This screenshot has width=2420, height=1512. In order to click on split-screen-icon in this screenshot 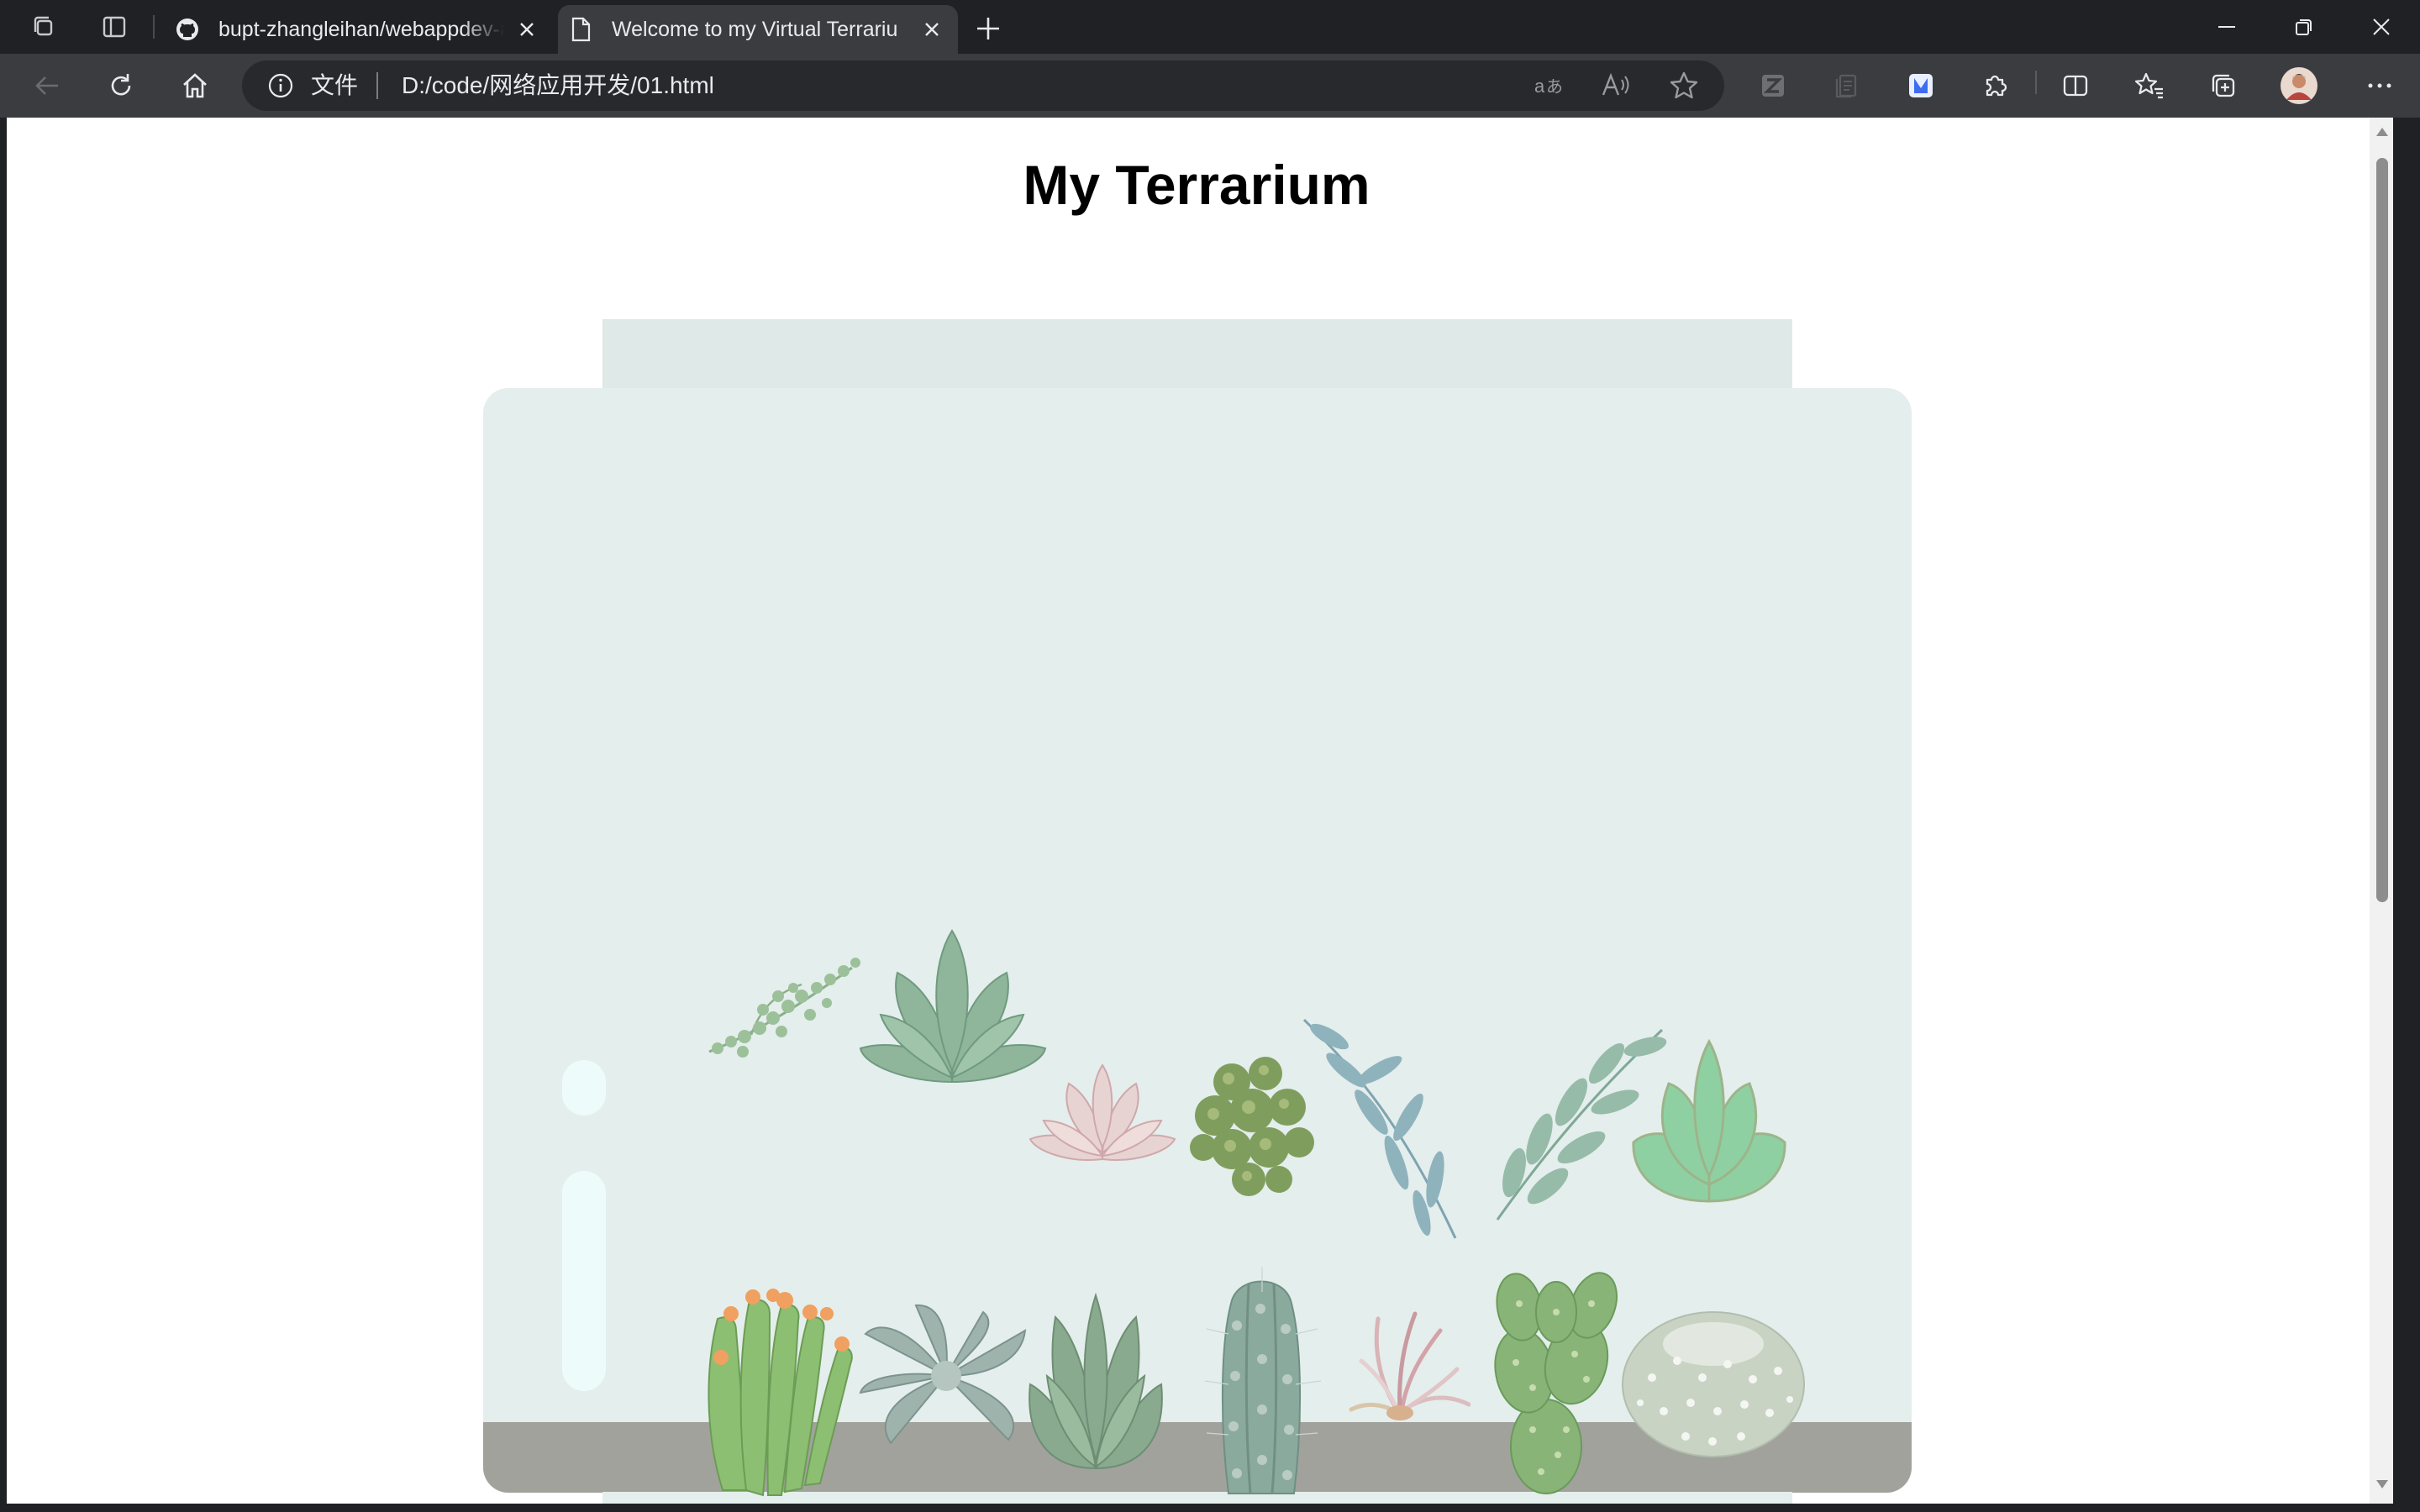, I will do `click(2075, 86)`.